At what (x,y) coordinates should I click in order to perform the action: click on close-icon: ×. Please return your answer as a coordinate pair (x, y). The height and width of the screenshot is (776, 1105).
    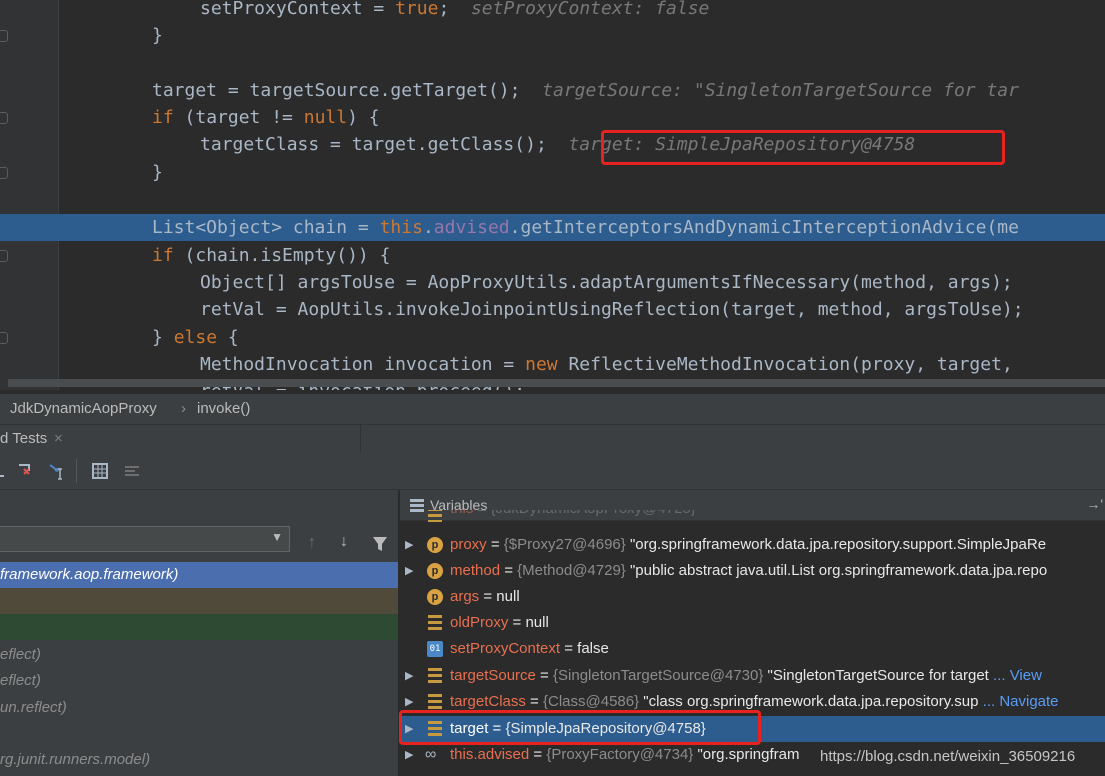
    Looking at the image, I should click on (58, 438).